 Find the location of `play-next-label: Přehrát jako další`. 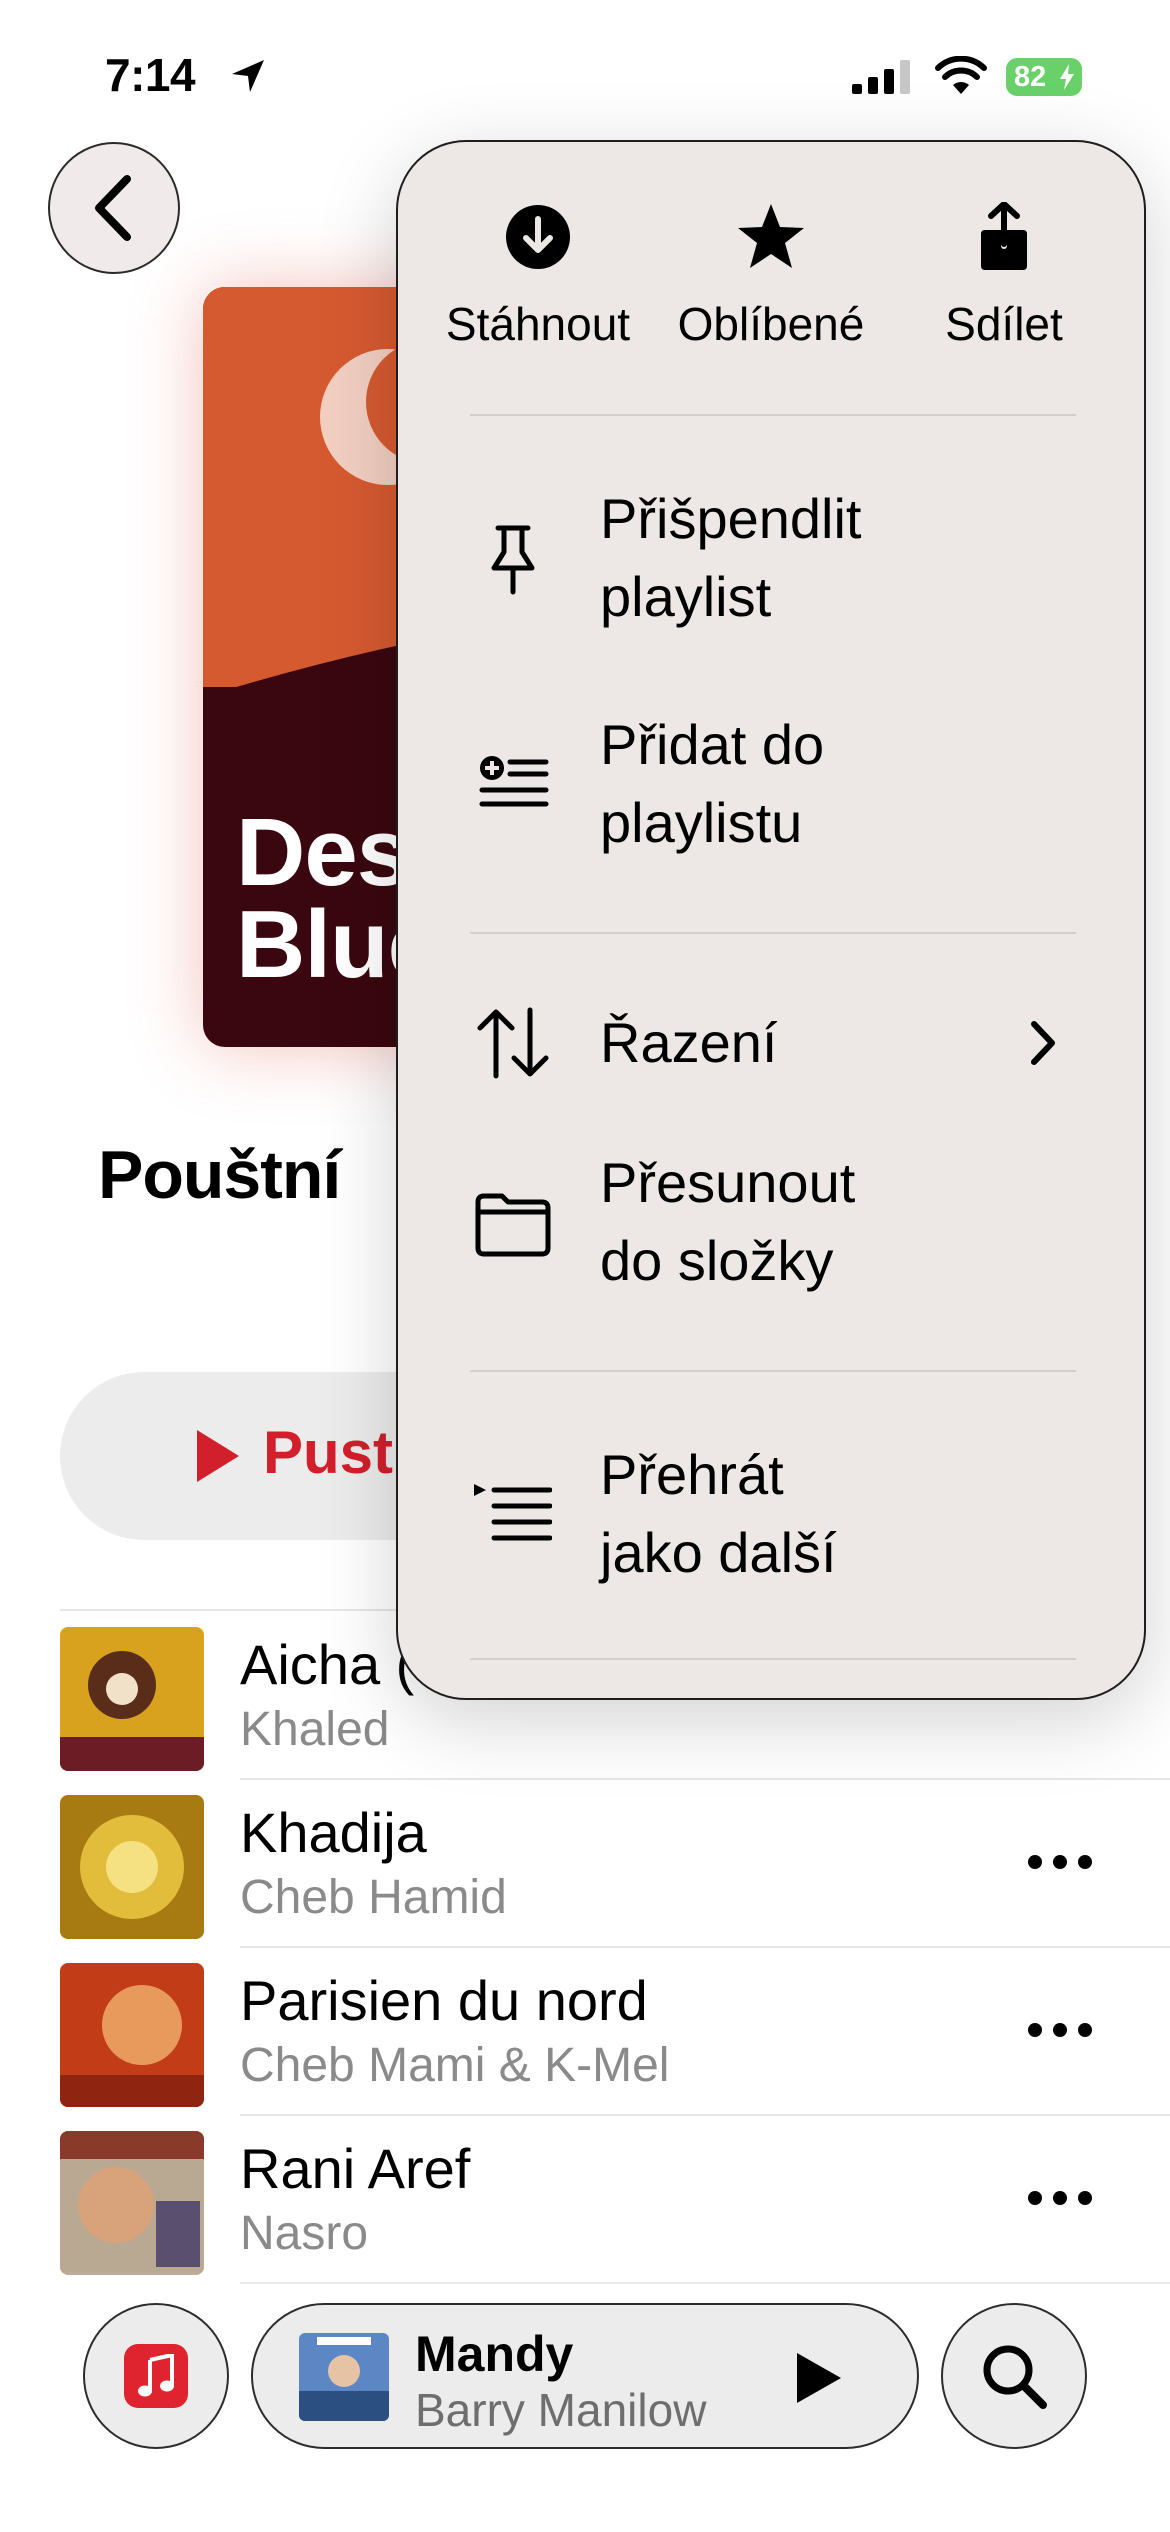

play-next-label: Přehrát jako další is located at coordinates (718, 1514).